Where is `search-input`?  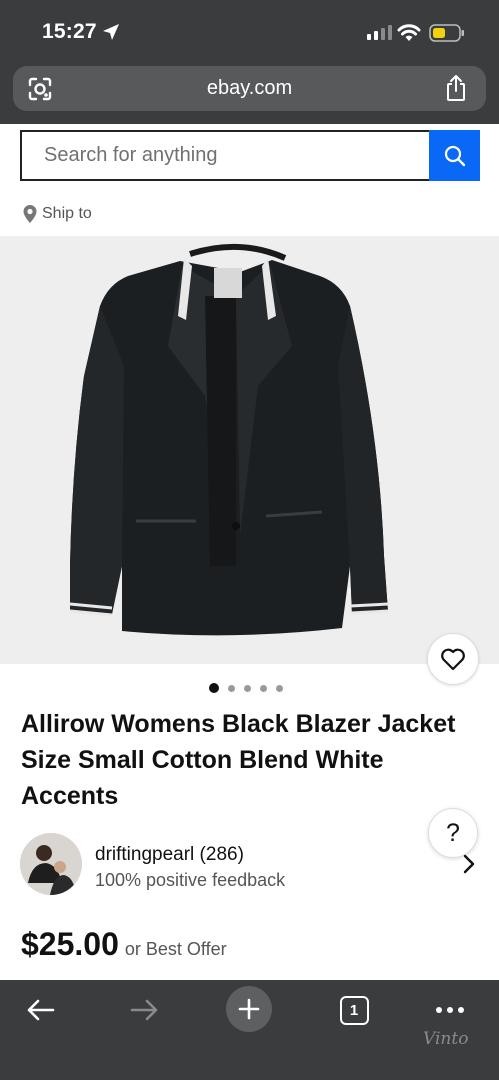
search-input is located at coordinates (225, 155).